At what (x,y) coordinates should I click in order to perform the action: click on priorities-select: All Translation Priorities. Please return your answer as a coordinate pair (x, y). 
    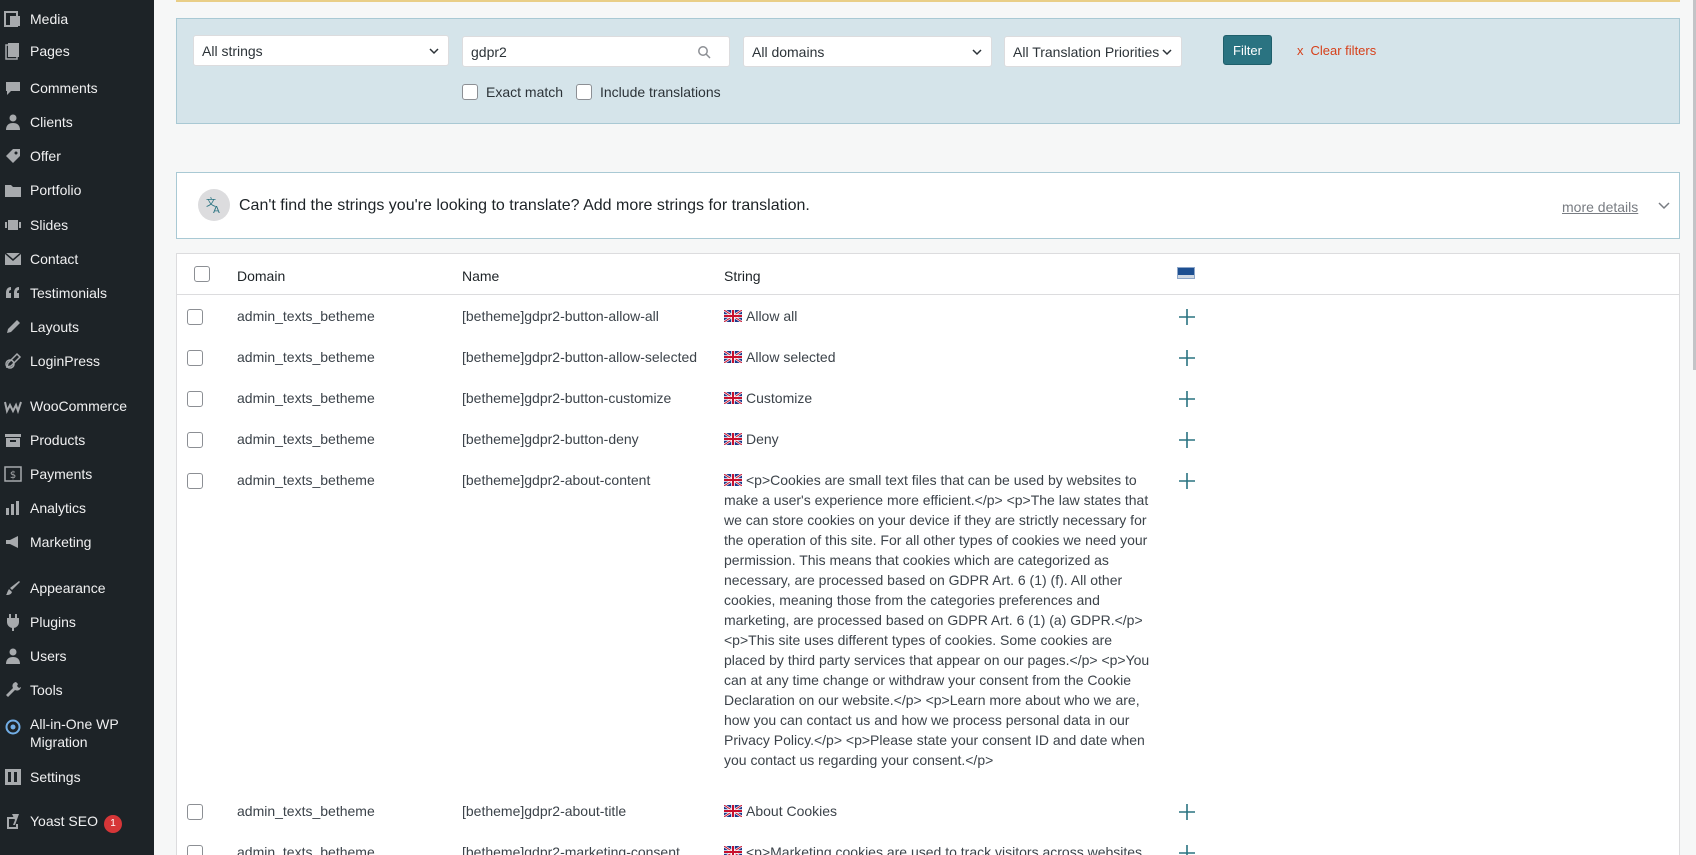
    Looking at the image, I should click on (1093, 51).